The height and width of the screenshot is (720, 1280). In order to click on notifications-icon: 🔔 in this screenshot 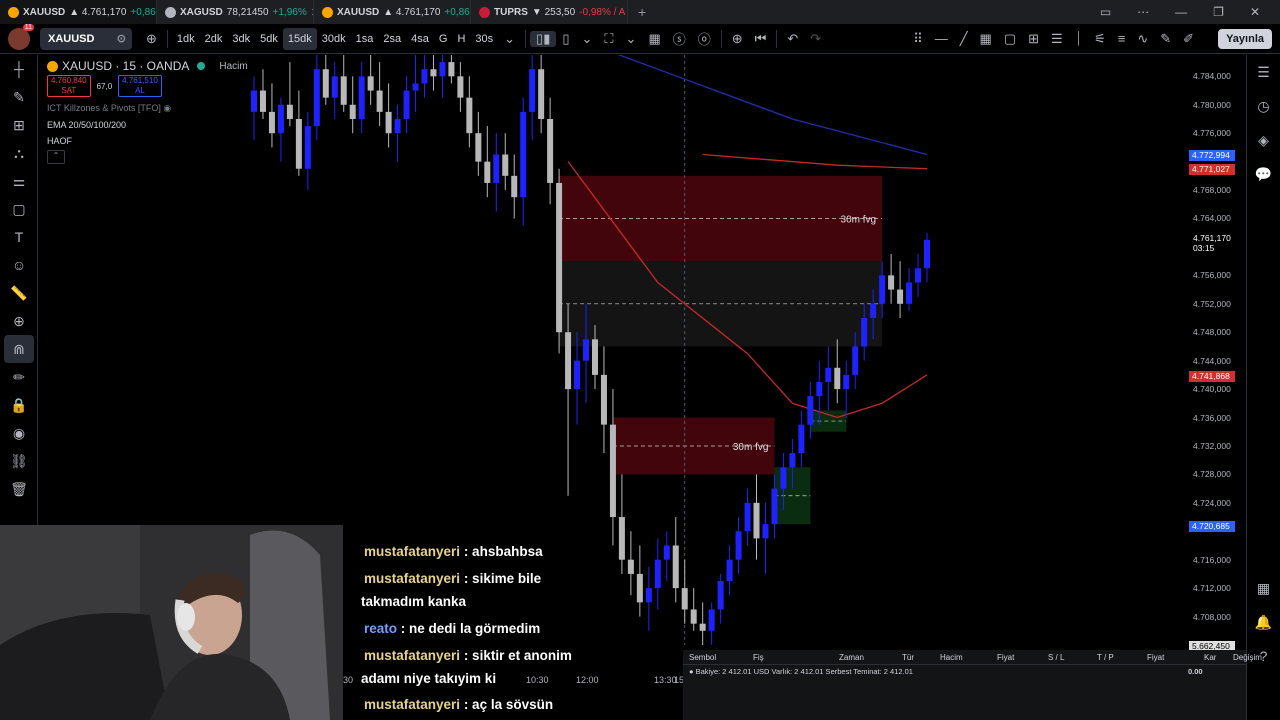, I will do `click(1263, 622)`.